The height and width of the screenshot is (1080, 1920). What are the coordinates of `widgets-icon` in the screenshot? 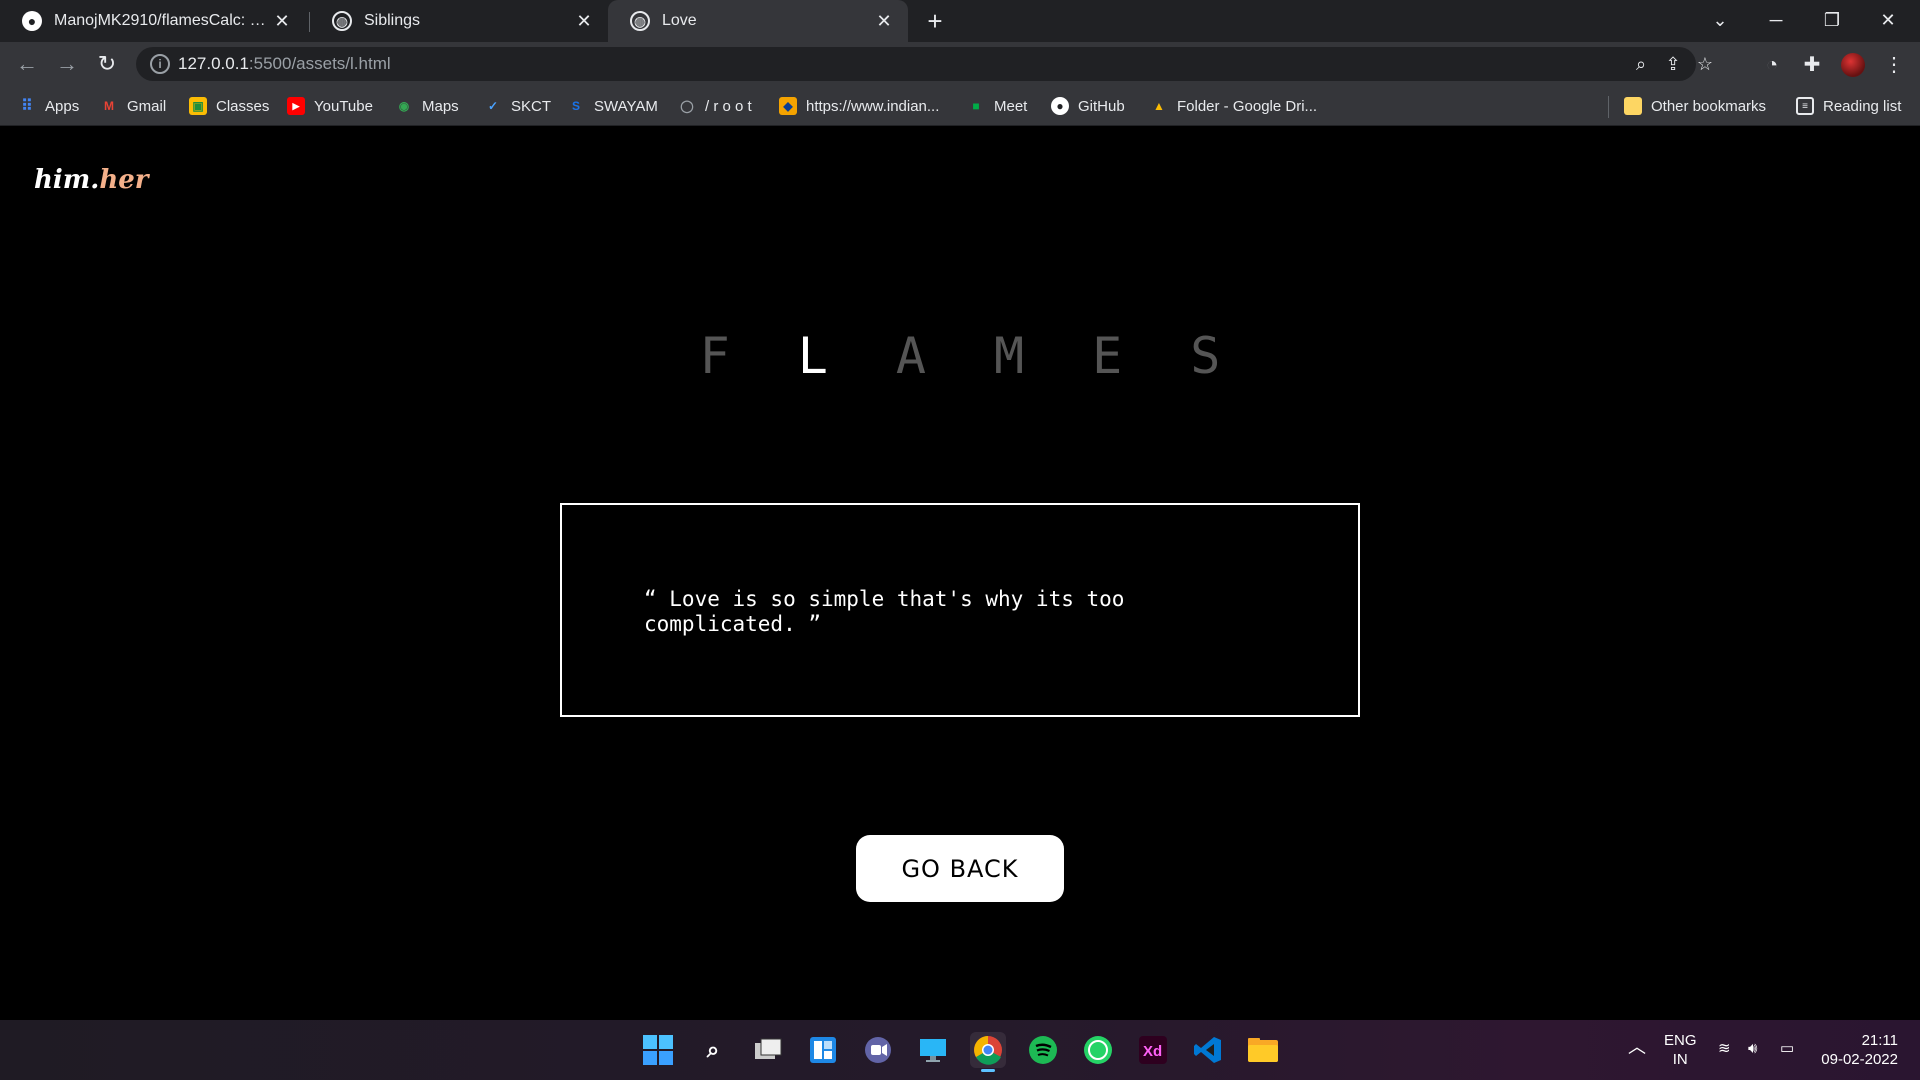 It's located at (823, 1050).